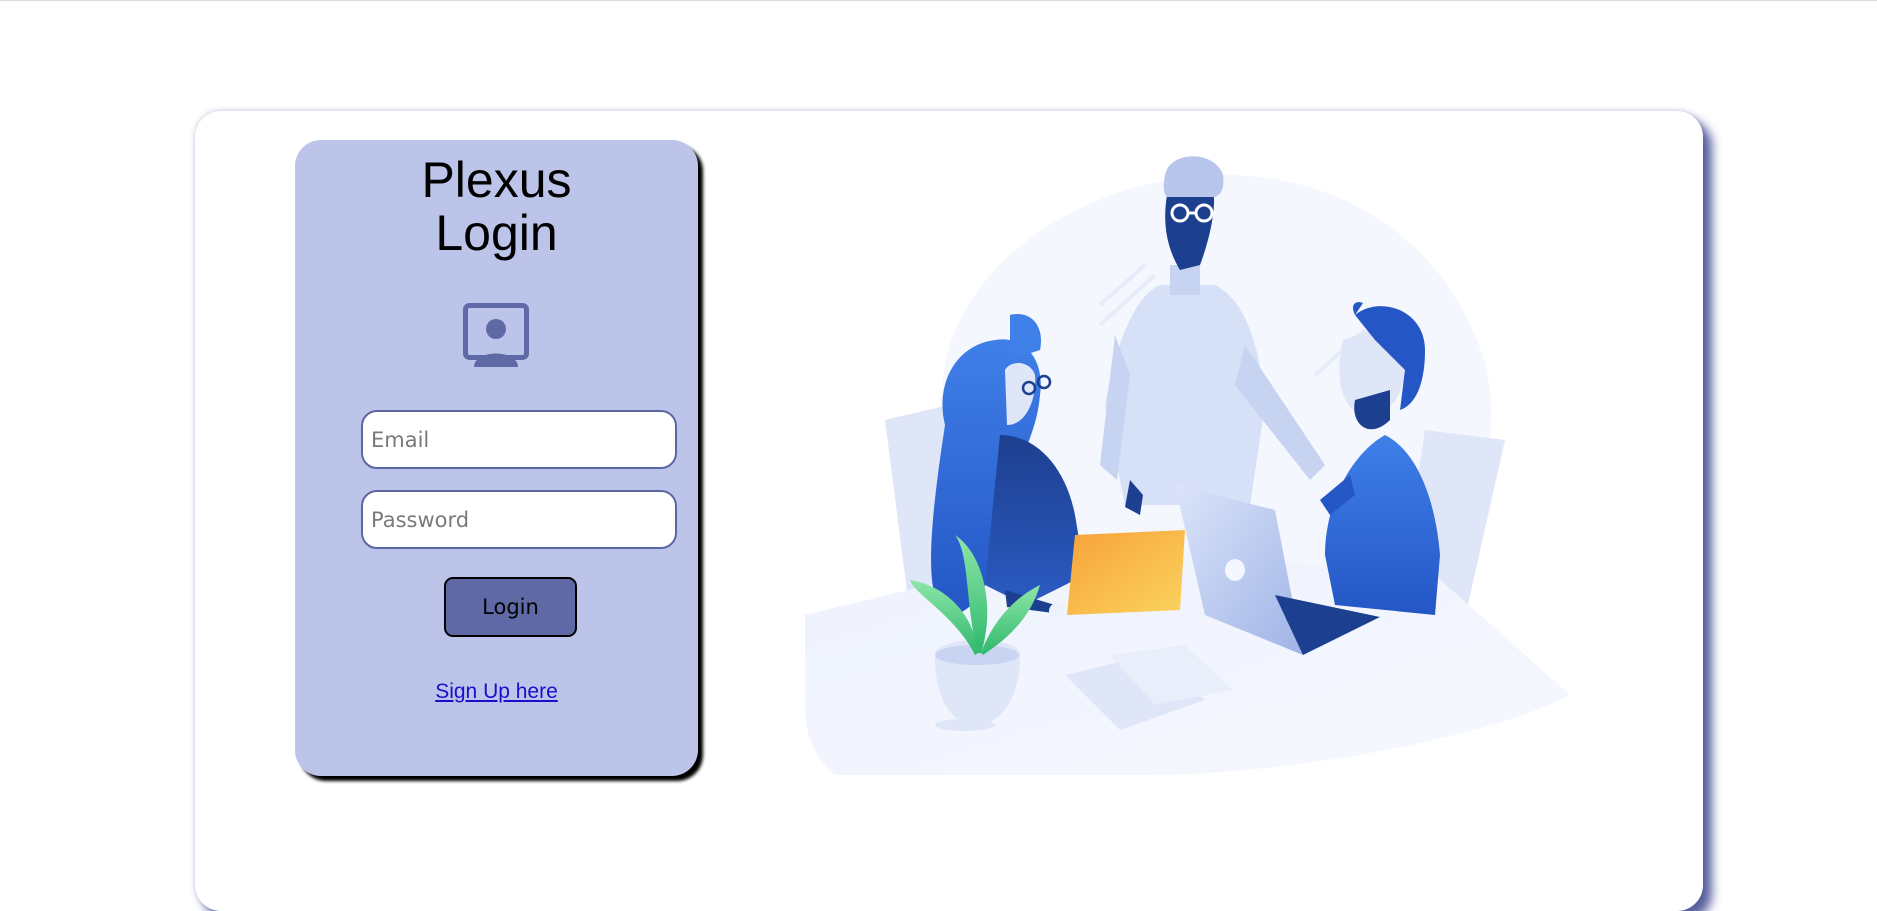 Image resolution: width=1877 pixels, height=911 pixels. I want to click on email-field, so click(519, 439).